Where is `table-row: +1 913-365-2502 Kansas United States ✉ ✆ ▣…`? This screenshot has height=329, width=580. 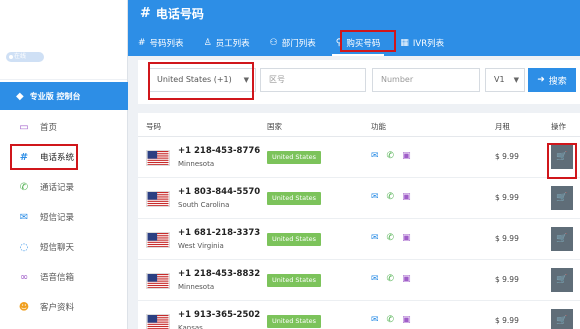 table-row: +1 913-365-2502 Kansas United States ✉ ✆ ▣… is located at coordinates (359, 315).